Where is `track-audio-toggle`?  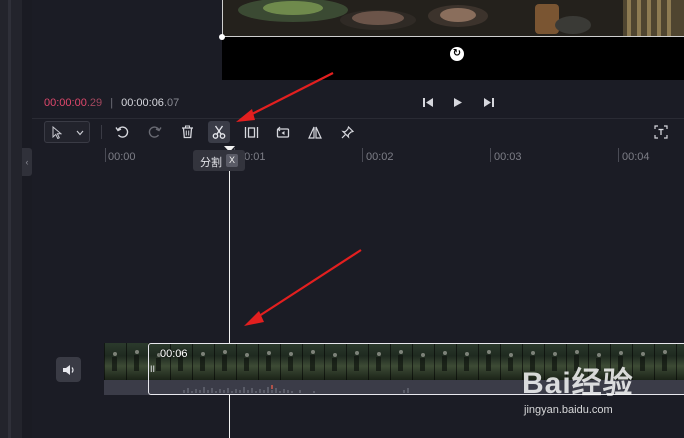 track-audio-toggle is located at coordinates (68, 369).